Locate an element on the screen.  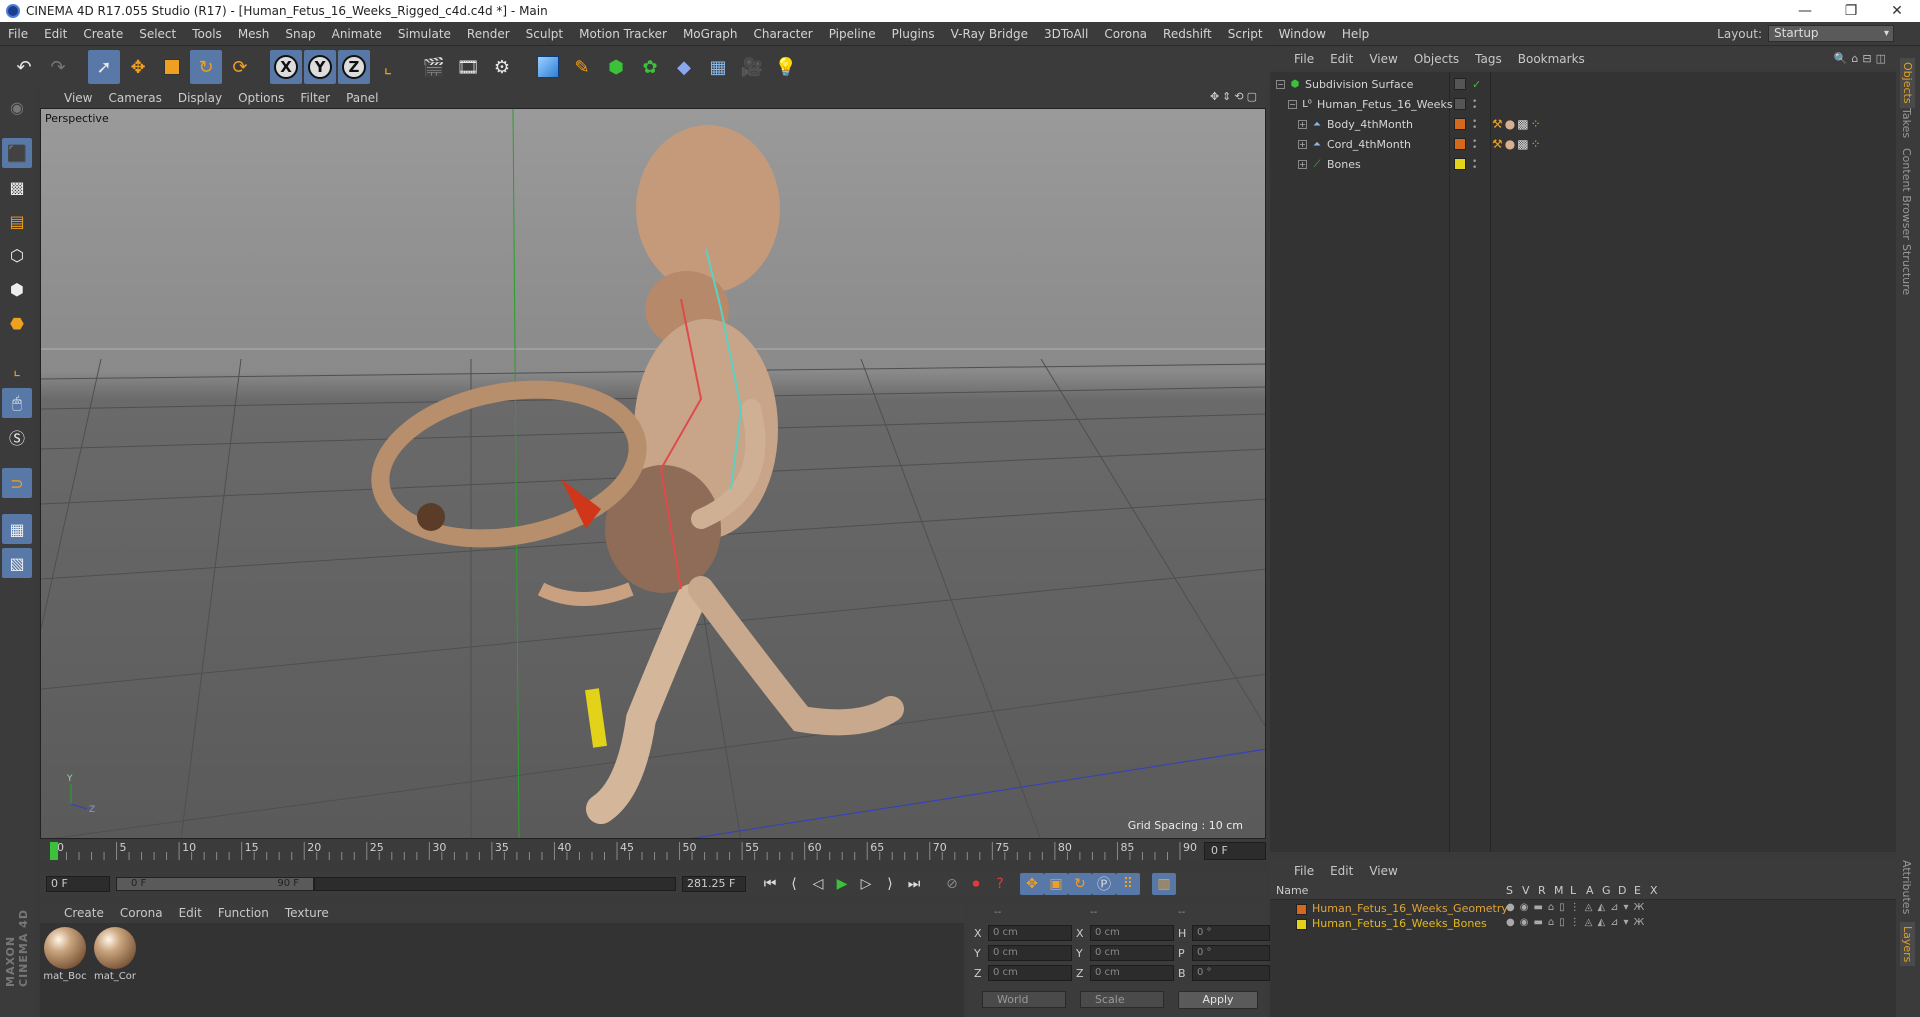
column-visible: V is located at coordinates (1526, 890).